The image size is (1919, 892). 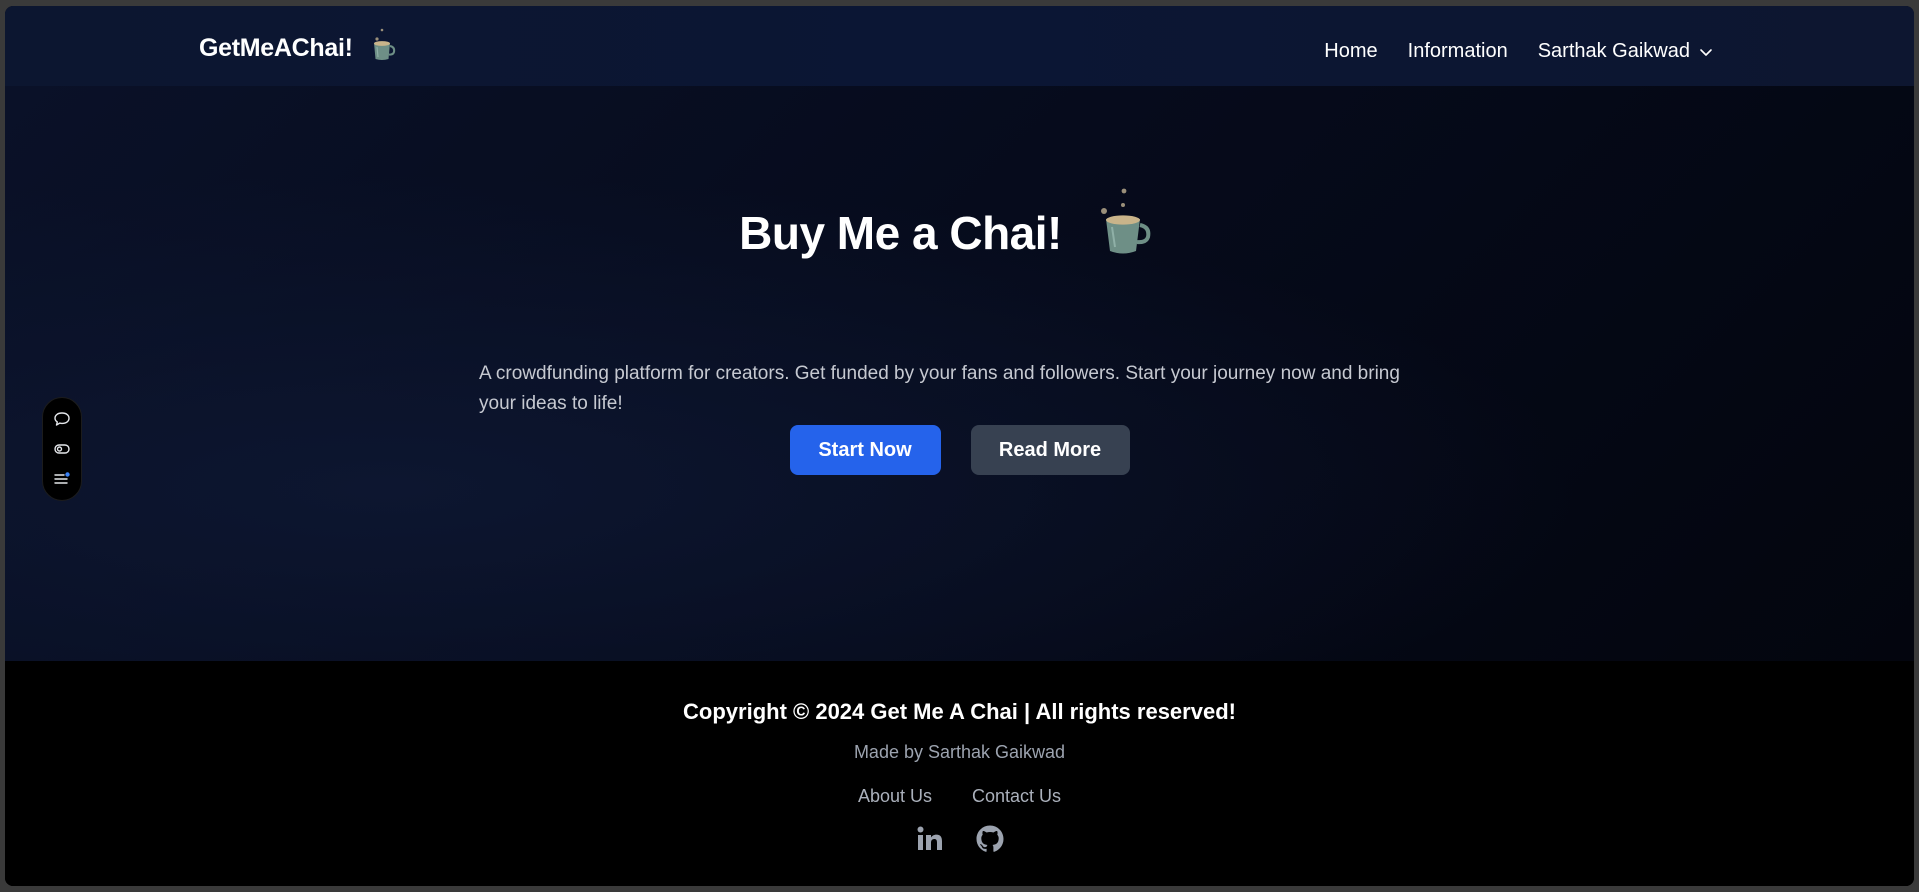 I want to click on contact-us-link: Contact Us, so click(x=1016, y=796).